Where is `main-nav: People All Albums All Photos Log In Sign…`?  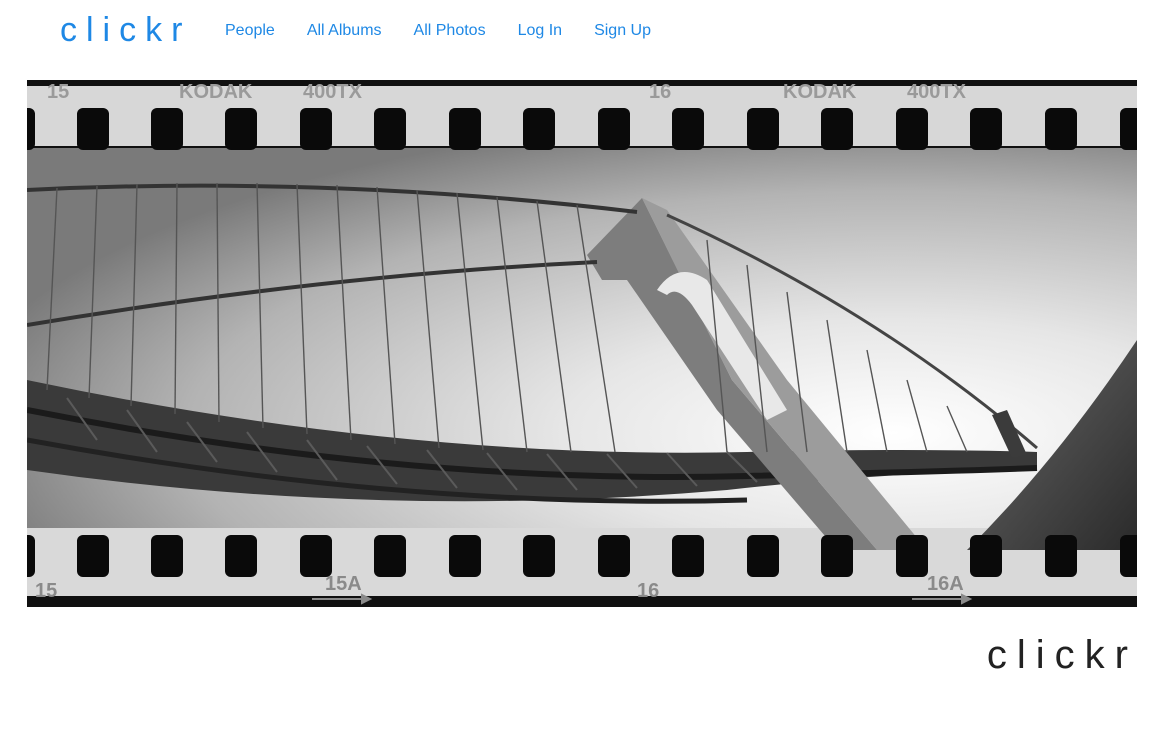 main-nav: People All Albums All Photos Log In Sign… is located at coordinates (454, 31).